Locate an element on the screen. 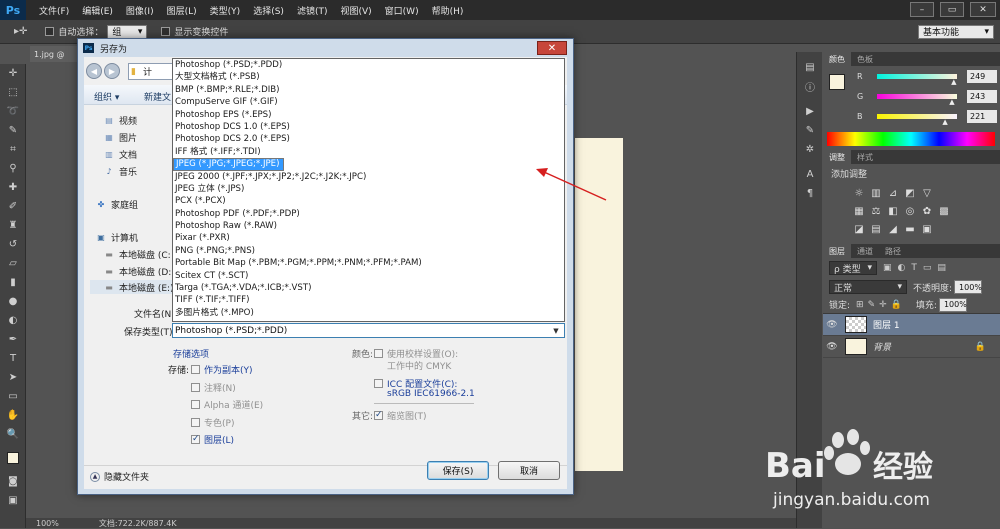  menu-filter: 滤镜(T) is located at coordinates (312, 10).